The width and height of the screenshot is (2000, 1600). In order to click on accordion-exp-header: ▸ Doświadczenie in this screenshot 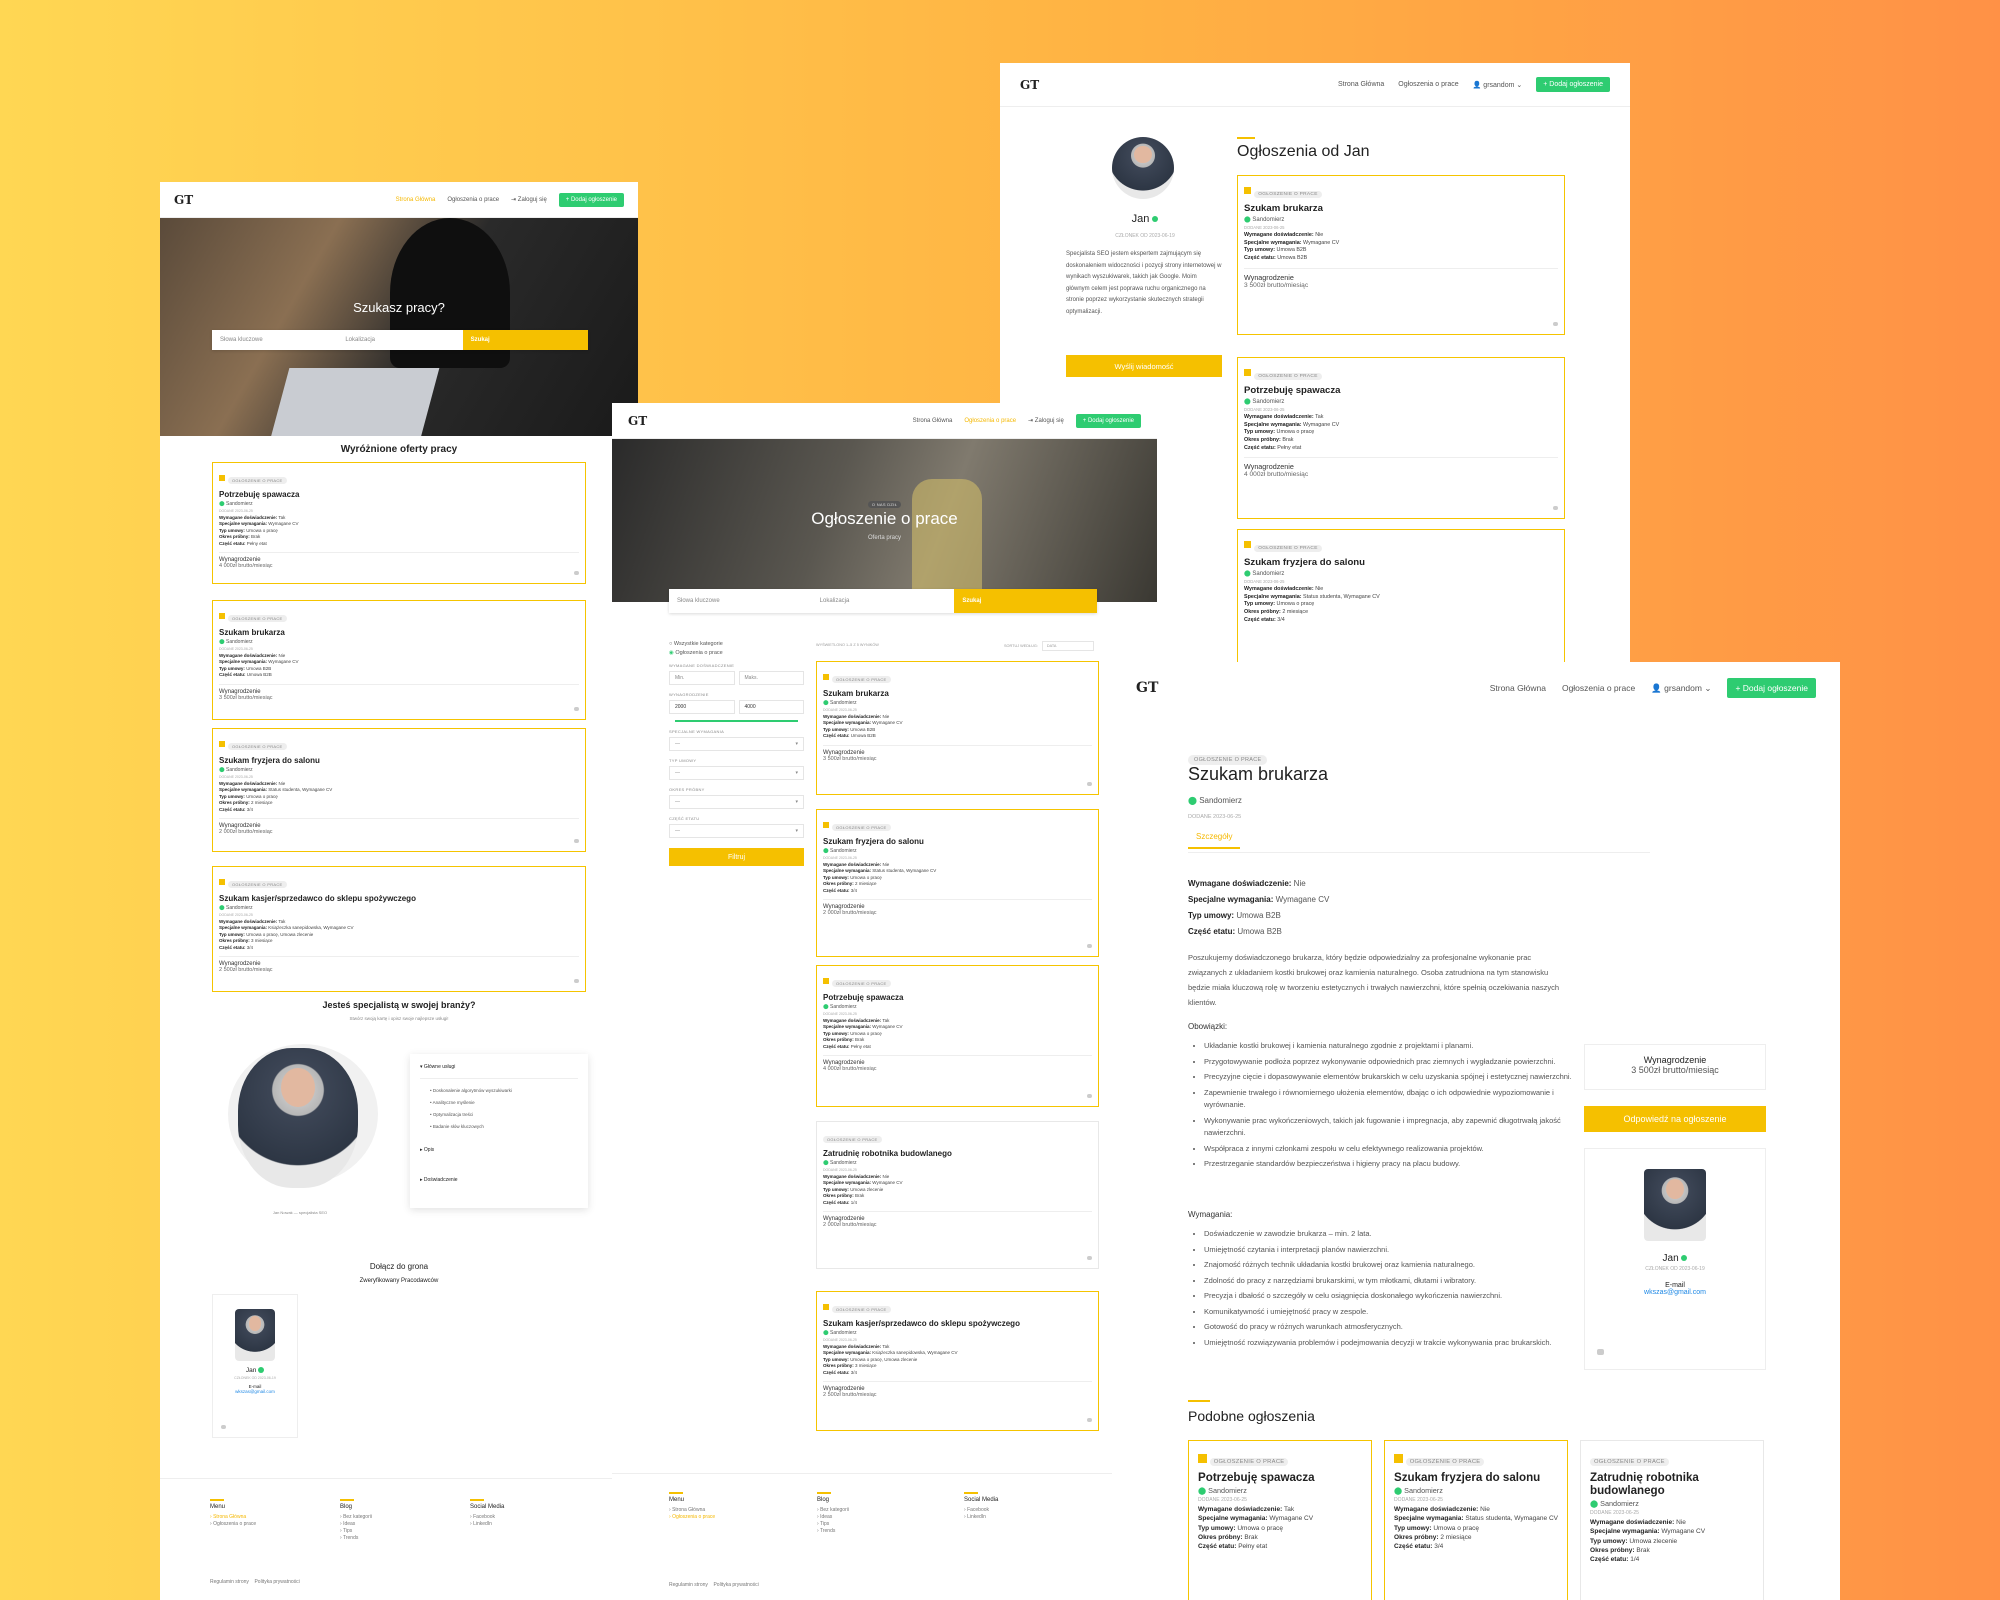, I will do `click(499, 1180)`.